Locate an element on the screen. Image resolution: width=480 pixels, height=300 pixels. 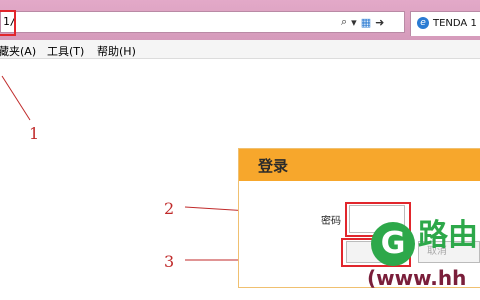
annotation-number-2: 2 is located at coordinates (169, 208).